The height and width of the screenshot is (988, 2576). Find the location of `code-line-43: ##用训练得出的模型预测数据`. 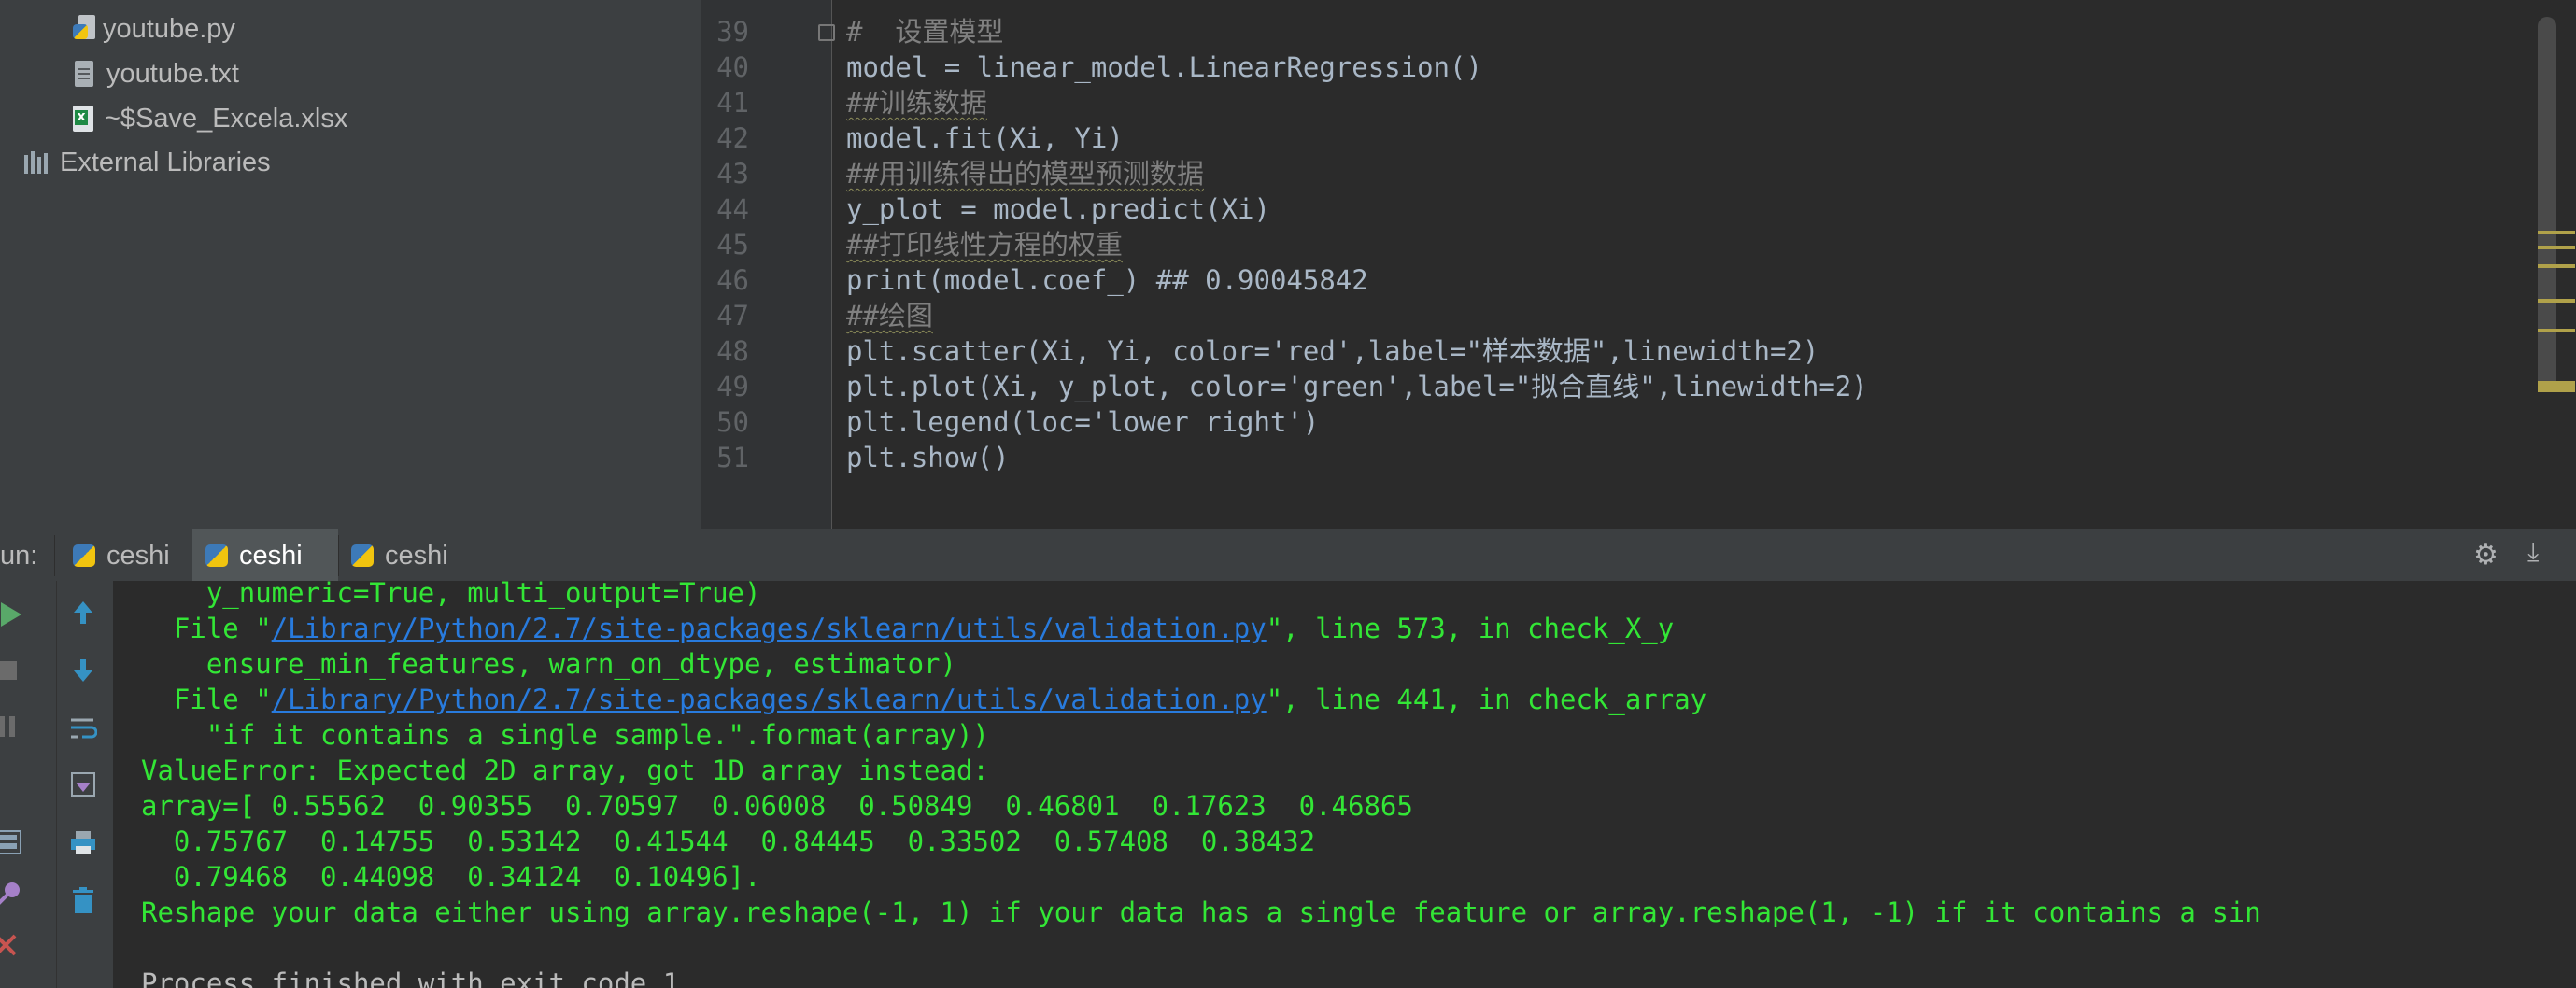

code-line-43: ##用训练得出的模型预测数据 is located at coordinates (1025, 173).